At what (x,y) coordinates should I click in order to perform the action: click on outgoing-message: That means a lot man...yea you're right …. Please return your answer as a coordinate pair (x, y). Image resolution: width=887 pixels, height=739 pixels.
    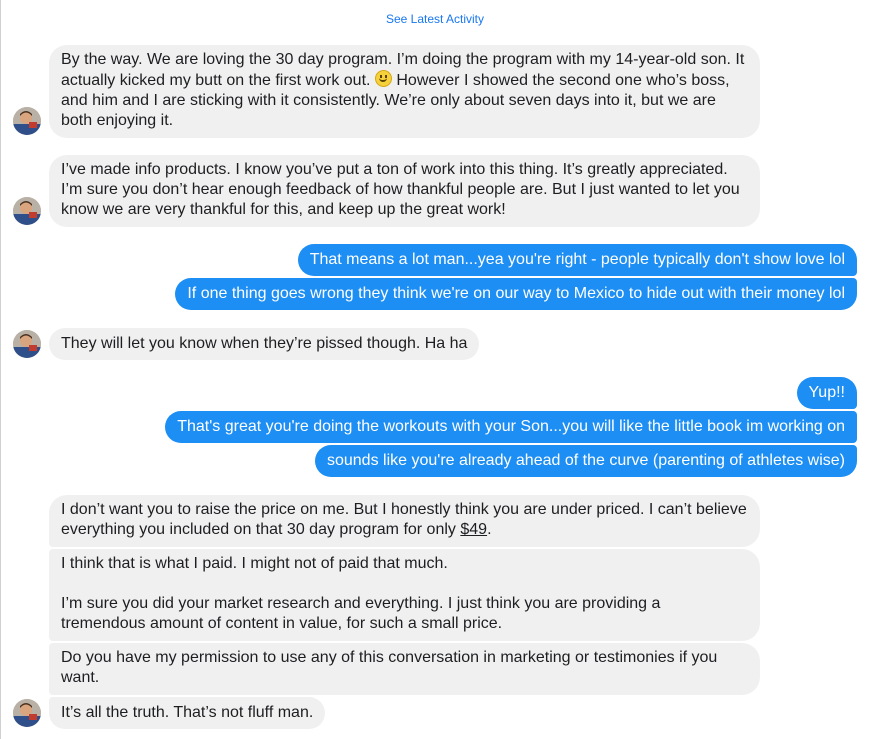
    Looking at the image, I should click on (577, 260).